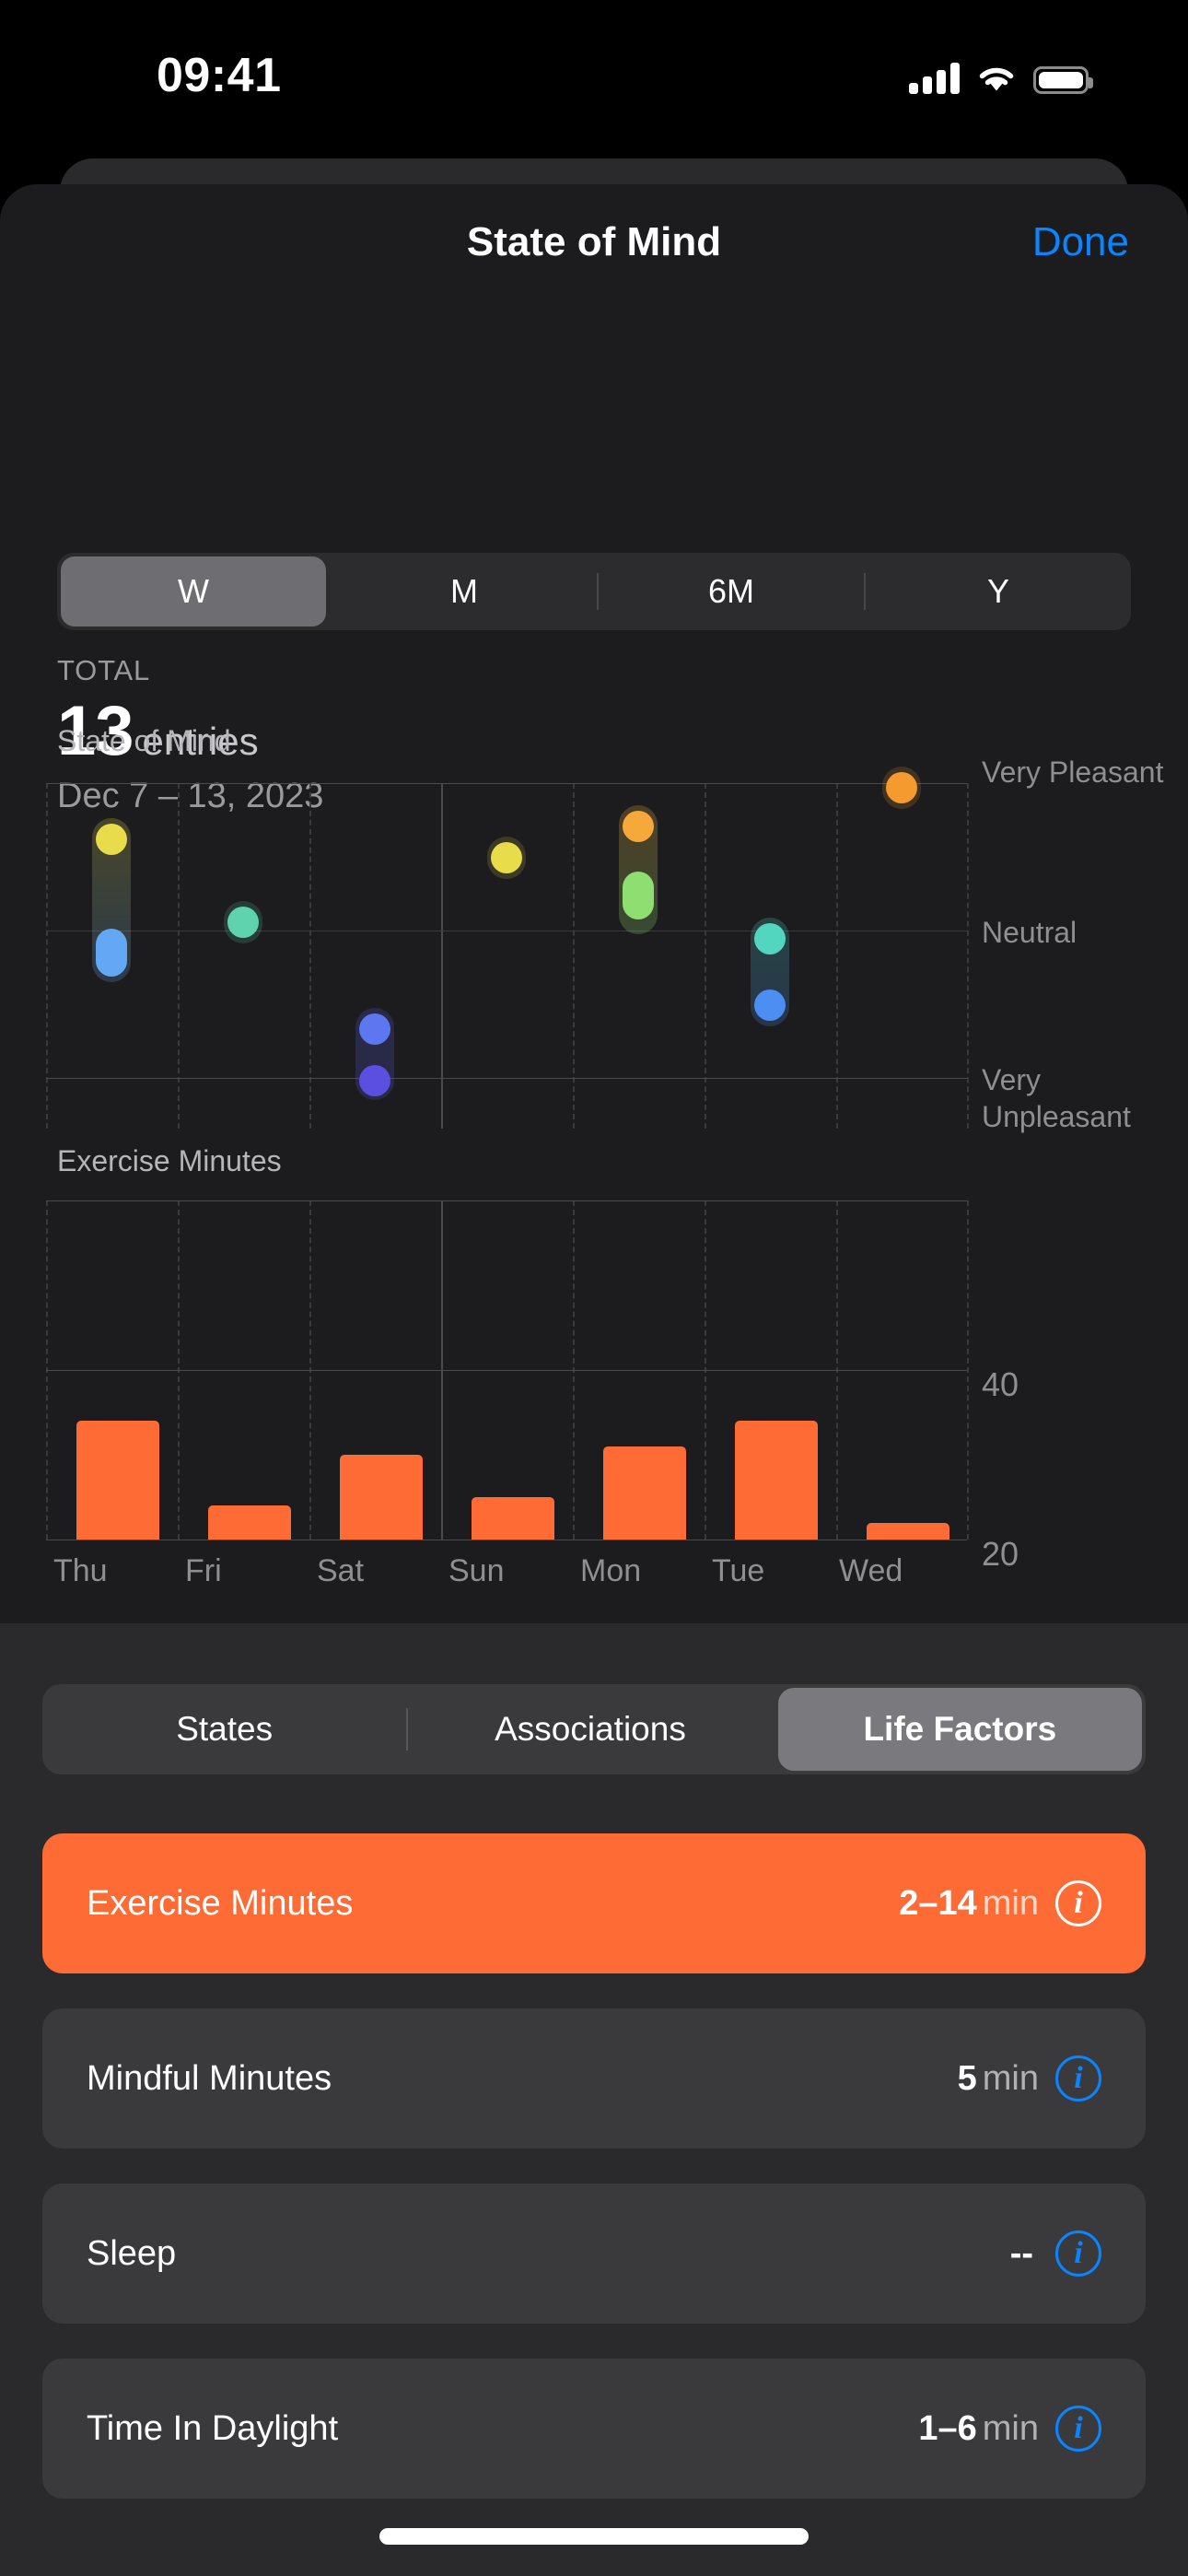 The height and width of the screenshot is (2576, 1188). I want to click on time-range-segmented-control: W M 6M Y, so click(594, 591).